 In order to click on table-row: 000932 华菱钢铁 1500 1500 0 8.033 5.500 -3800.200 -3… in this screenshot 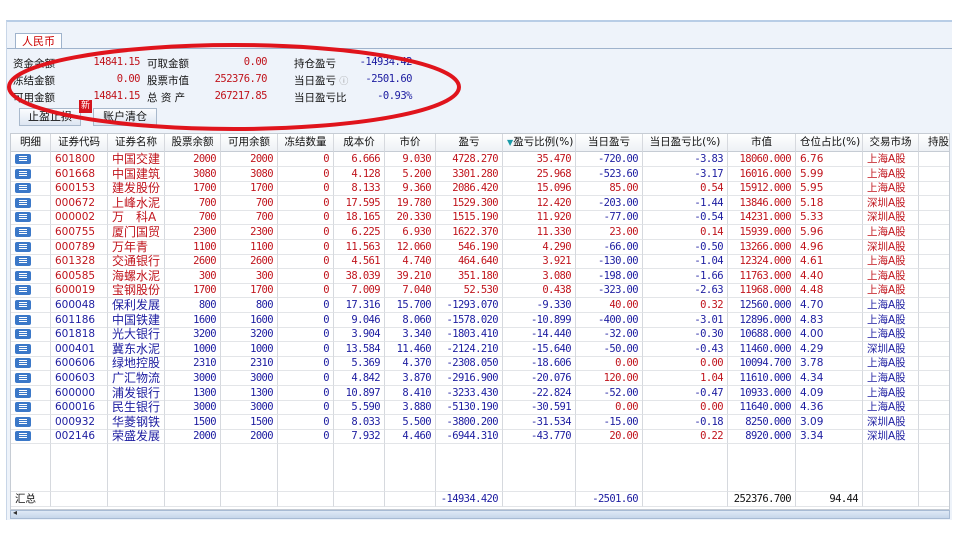, I will do `click(480, 422)`.